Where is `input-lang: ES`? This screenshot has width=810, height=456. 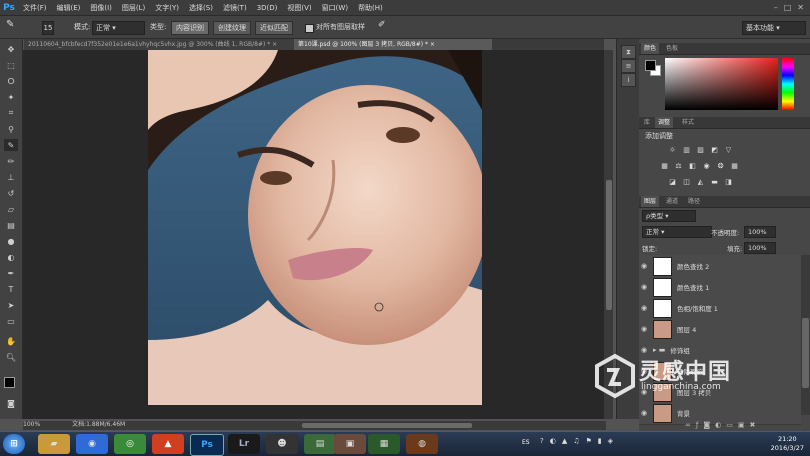
input-lang: ES is located at coordinates (526, 442).